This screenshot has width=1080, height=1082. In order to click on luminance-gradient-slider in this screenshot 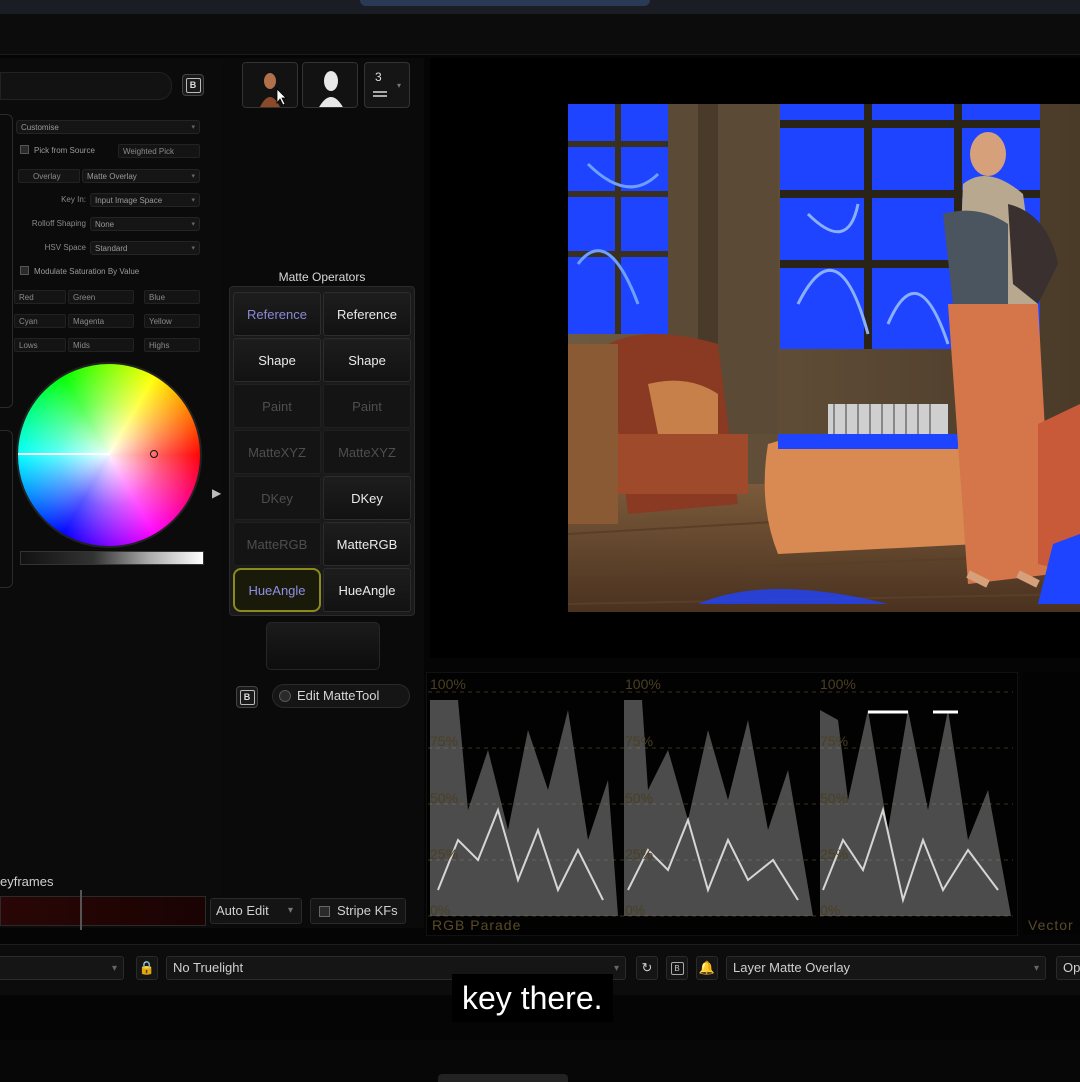, I will do `click(112, 558)`.